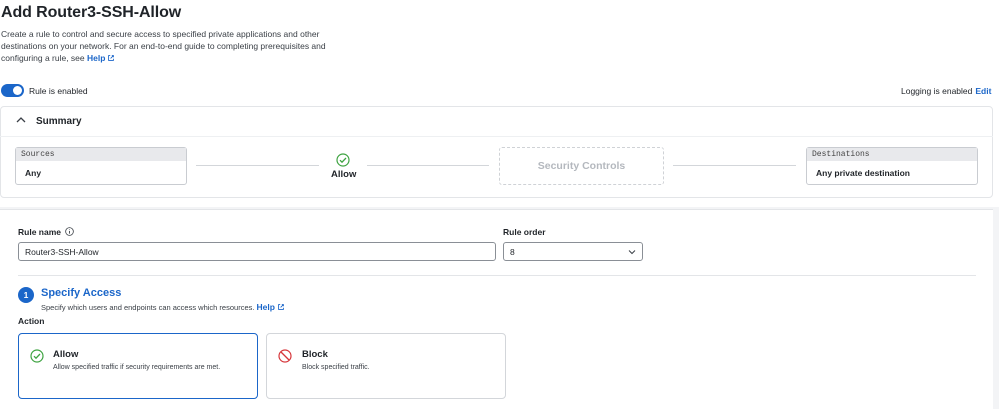 Image resolution: width=999 pixels, height=409 pixels. What do you see at coordinates (497, 275) in the screenshot?
I see `section-divider` at bounding box center [497, 275].